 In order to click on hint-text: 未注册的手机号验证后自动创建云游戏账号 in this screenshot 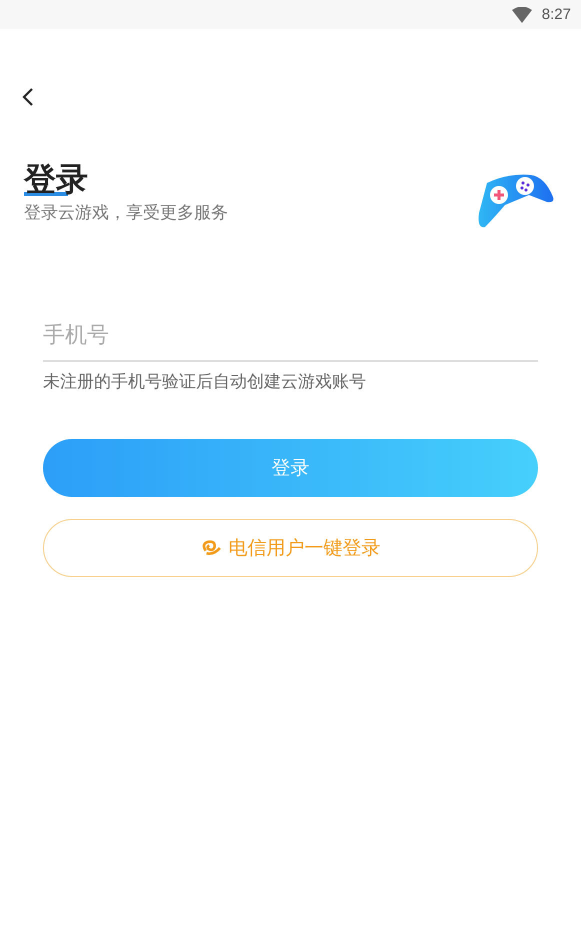, I will do `click(205, 382)`.